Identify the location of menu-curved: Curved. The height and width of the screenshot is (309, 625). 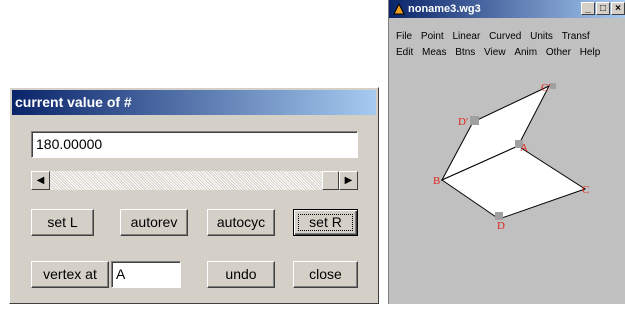
(505, 36).